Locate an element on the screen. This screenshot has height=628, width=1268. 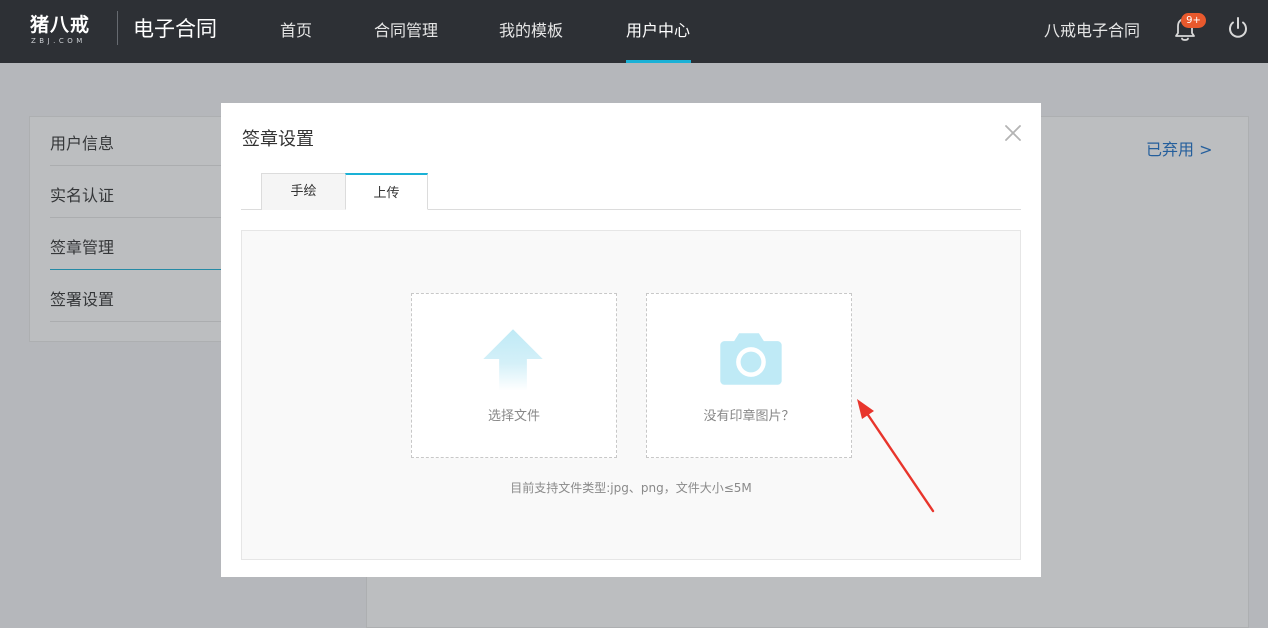
no-seal-image-box: 没有印章图片？ is located at coordinates (749, 375).